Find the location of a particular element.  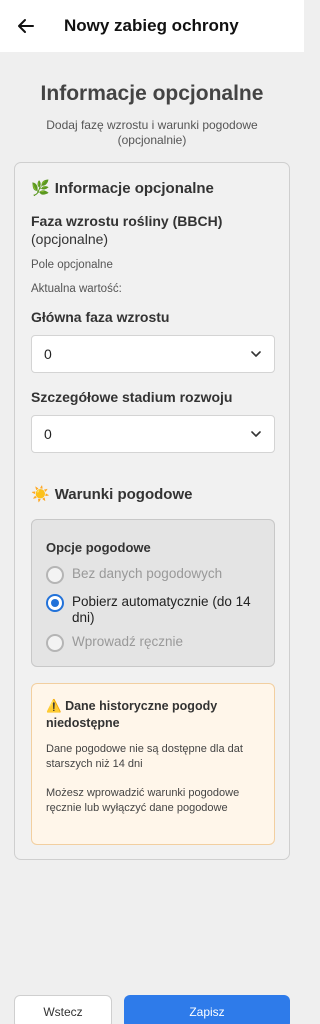

optional-field-note: Pole opcjonalne is located at coordinates (72, 265).